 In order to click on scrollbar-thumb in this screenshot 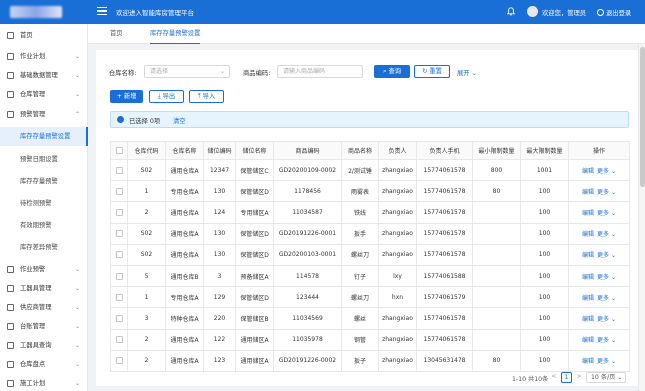, I will do `click(642, 117)`.